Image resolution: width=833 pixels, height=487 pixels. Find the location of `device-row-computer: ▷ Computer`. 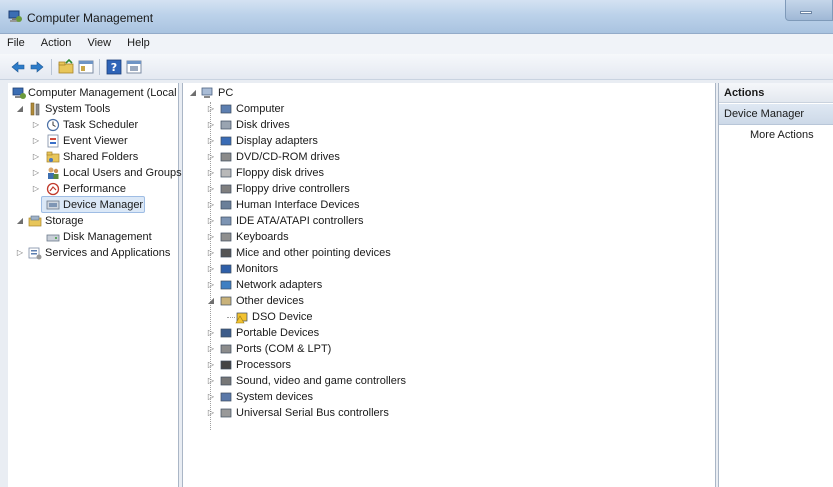

device-row-computer: ▷ Computer is located at coordinates (447, 109).